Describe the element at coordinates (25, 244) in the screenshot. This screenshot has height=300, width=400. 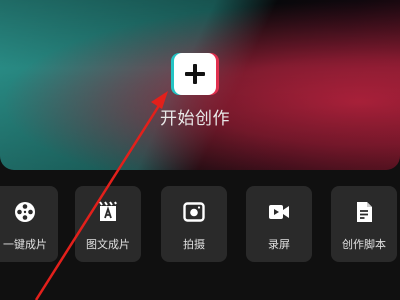
I see `tool-label: 一键成片` at that location.